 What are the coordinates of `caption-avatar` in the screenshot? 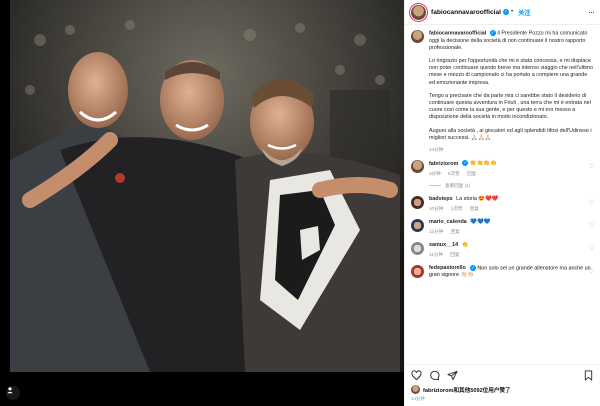 It's located at (417, 36).